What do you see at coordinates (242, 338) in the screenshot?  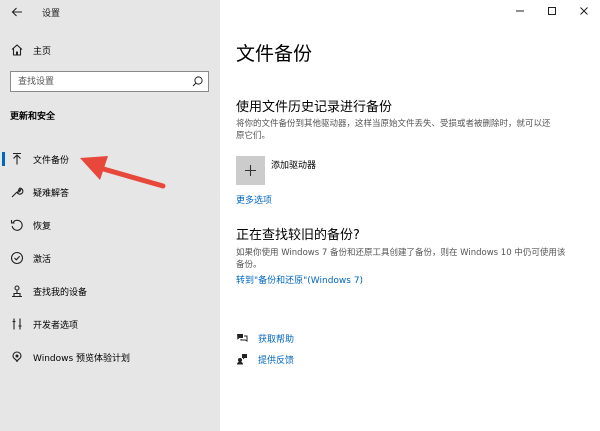 I see `chat-help-icon` at bounding box center [242, 338].